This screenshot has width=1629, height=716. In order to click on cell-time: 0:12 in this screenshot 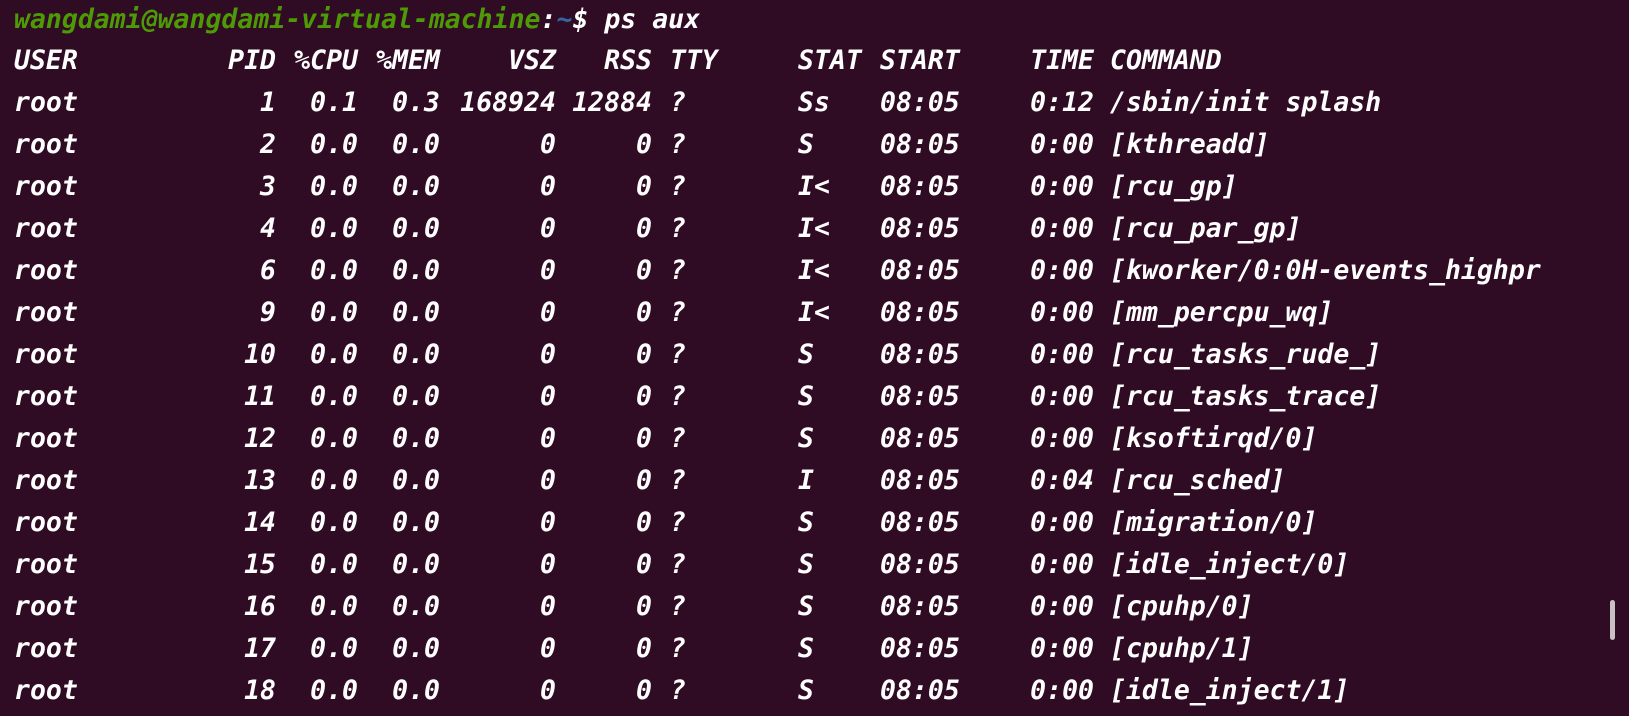, I will do `click(1062, 102)`.